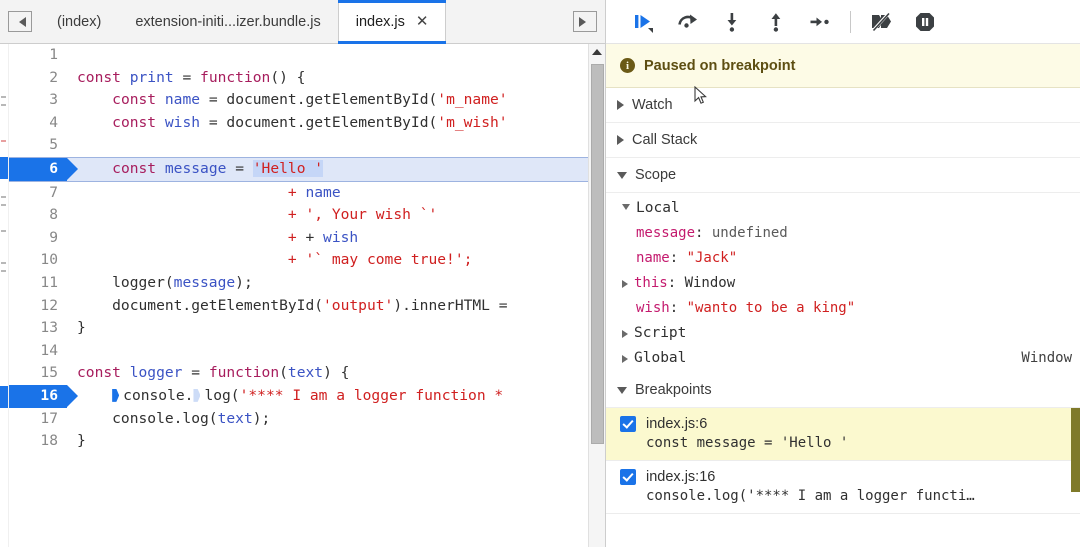  I want to click on code-line: 18}, so click(307, 441).